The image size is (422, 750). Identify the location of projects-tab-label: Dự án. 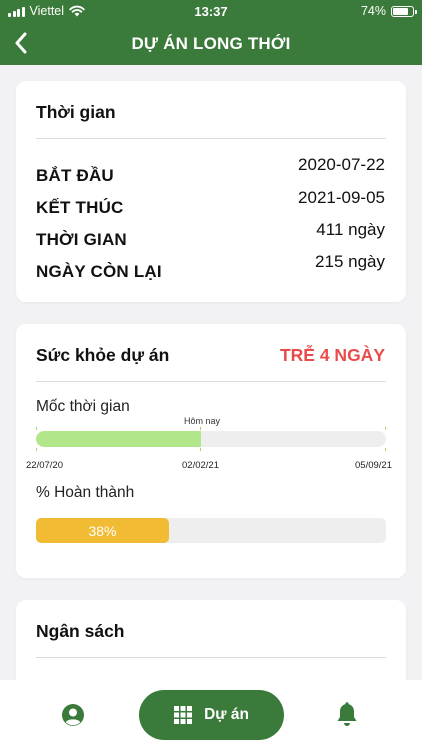
(226, 714).